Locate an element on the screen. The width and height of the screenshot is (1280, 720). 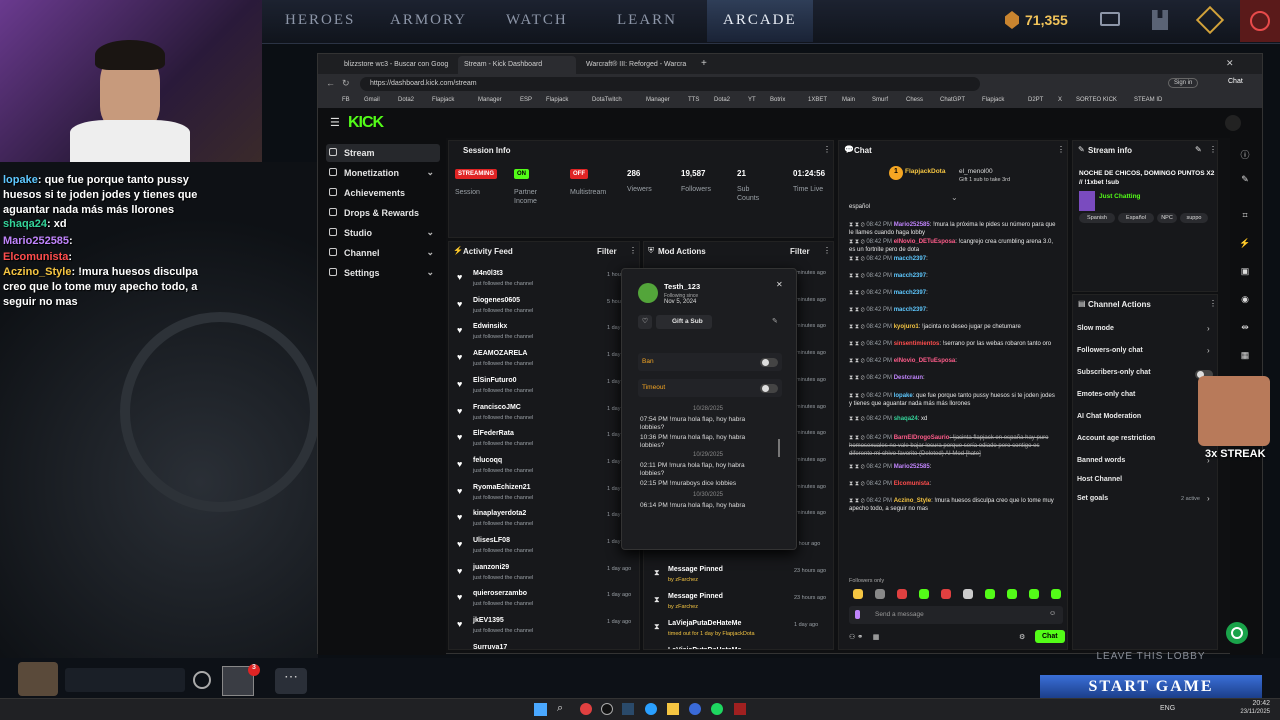
gear-icon: ⚙ is located at coordinates (1022, 637).